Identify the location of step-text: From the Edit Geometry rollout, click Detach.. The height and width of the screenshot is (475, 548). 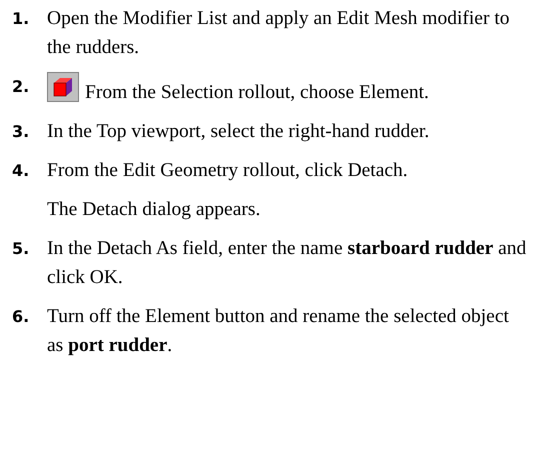
(227, 170).